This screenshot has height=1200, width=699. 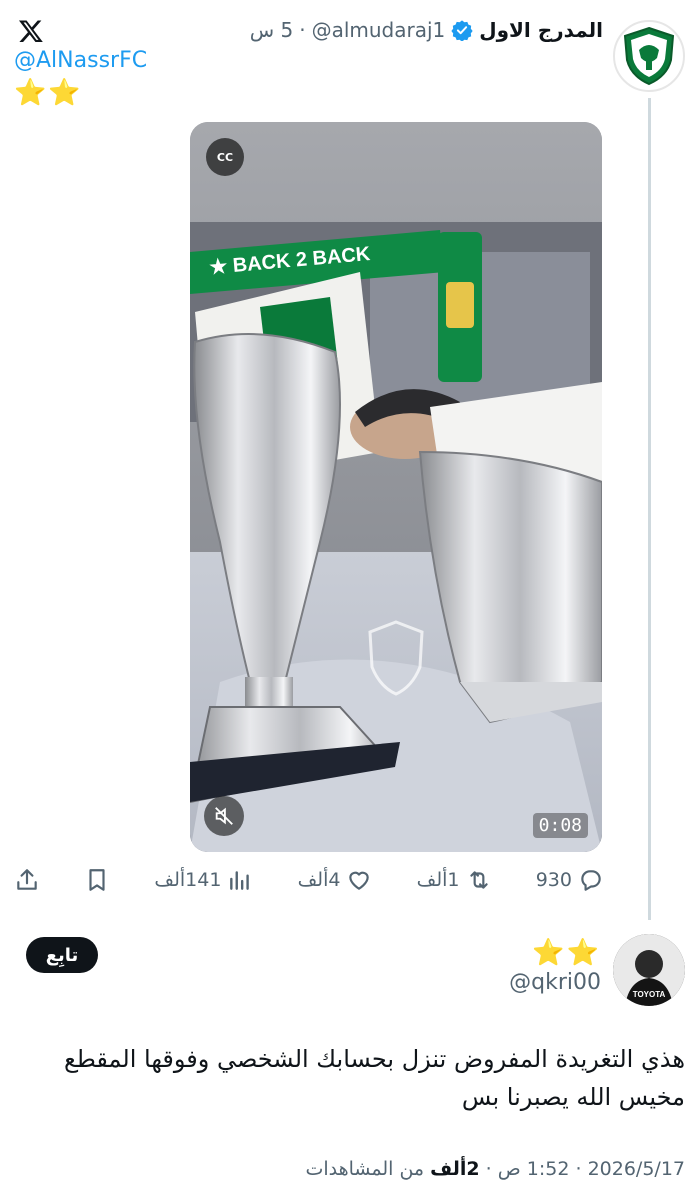 I want to click on retweets-count: 1ألف, so click(x=438, y=880).